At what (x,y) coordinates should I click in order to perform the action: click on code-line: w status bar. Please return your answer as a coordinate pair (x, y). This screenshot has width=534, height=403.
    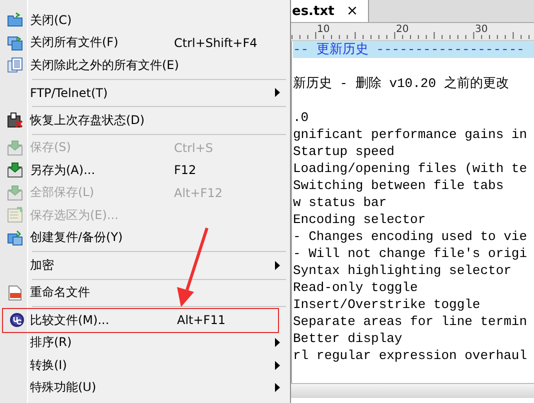
    Looking at the image, I should click on (340, 202).